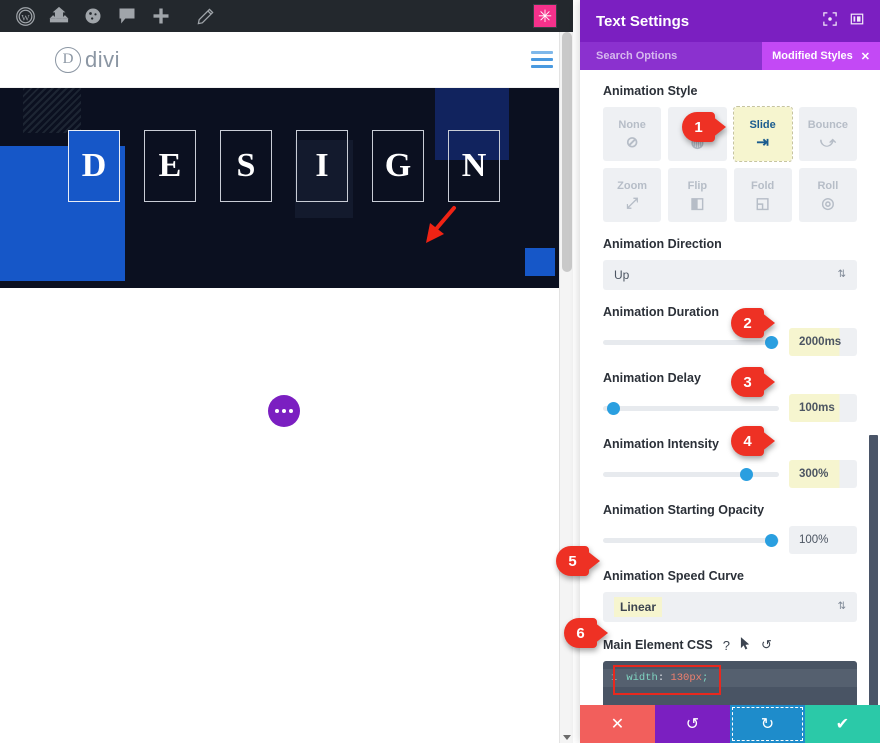  I want to click on hero-letter: I, so click(322, 166).